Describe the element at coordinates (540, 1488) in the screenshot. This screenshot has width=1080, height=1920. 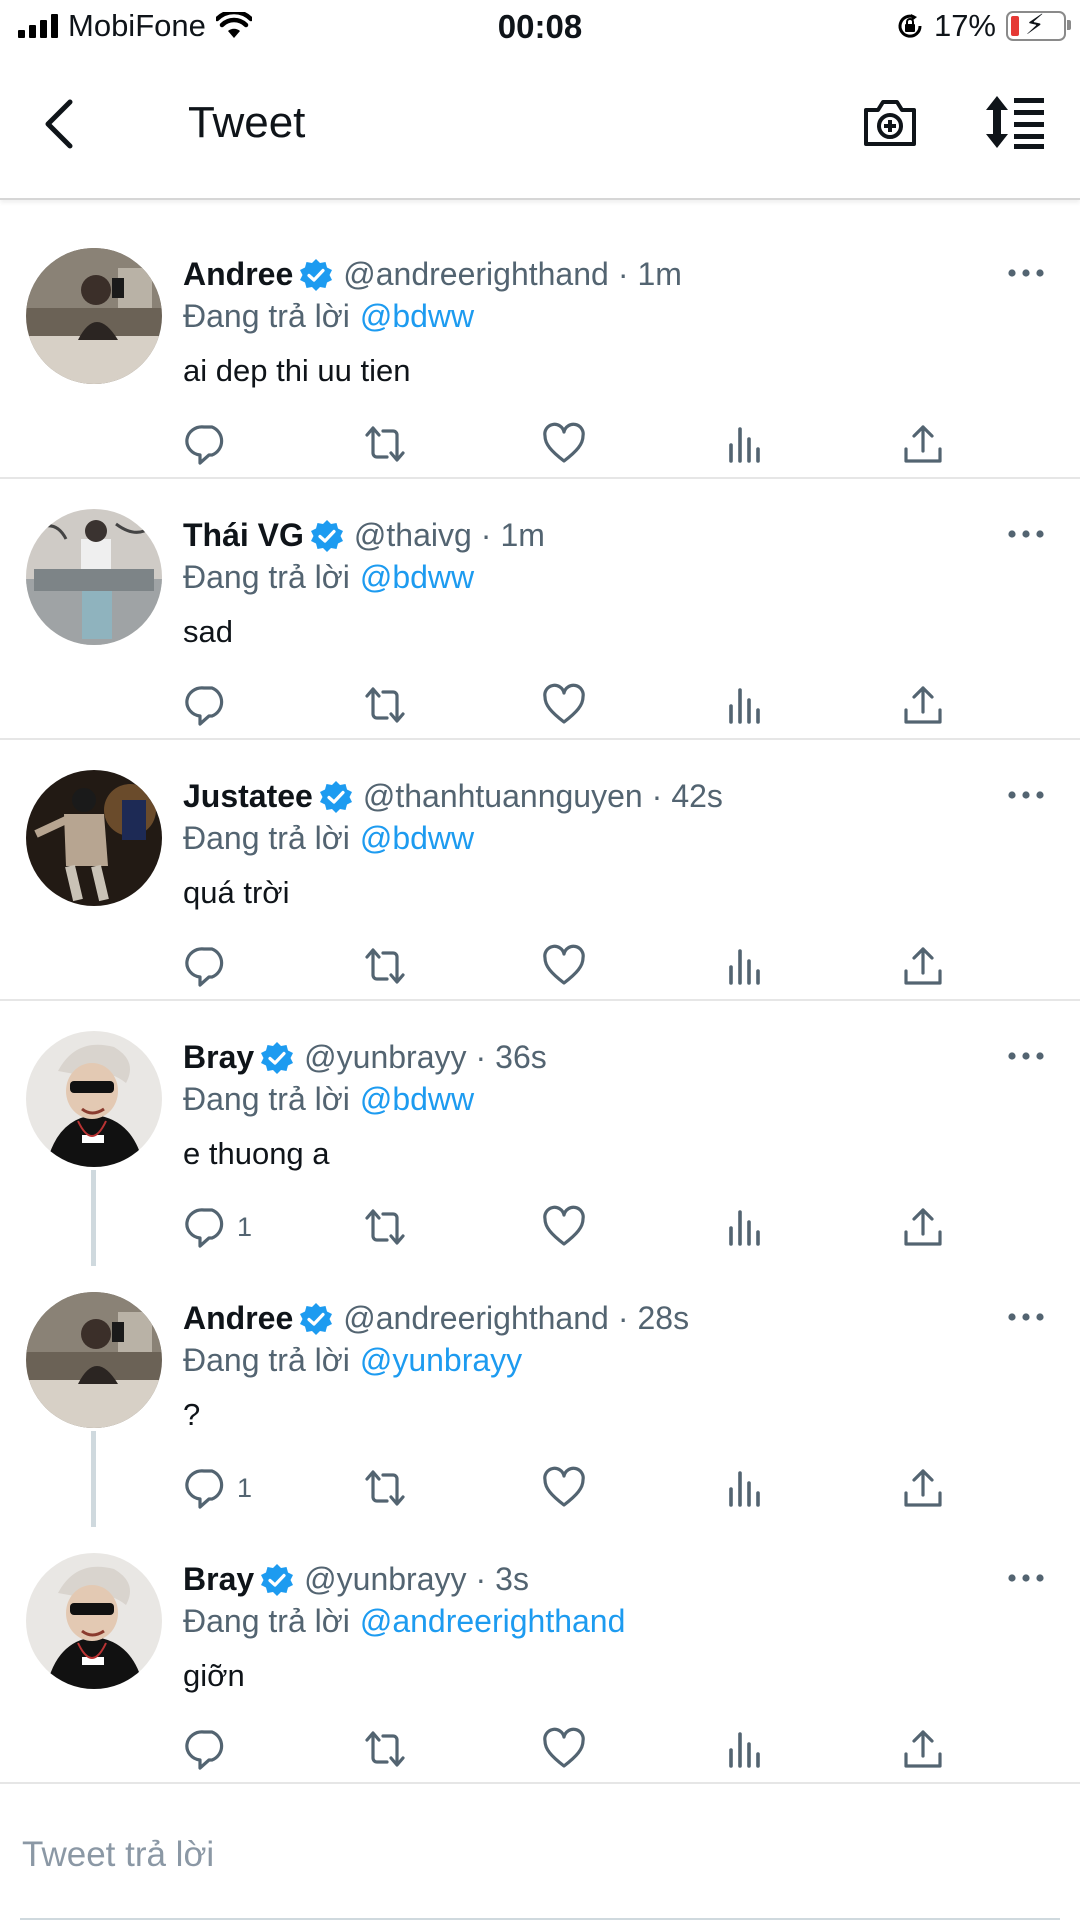
I see `tweet-actions: 1` at that location.